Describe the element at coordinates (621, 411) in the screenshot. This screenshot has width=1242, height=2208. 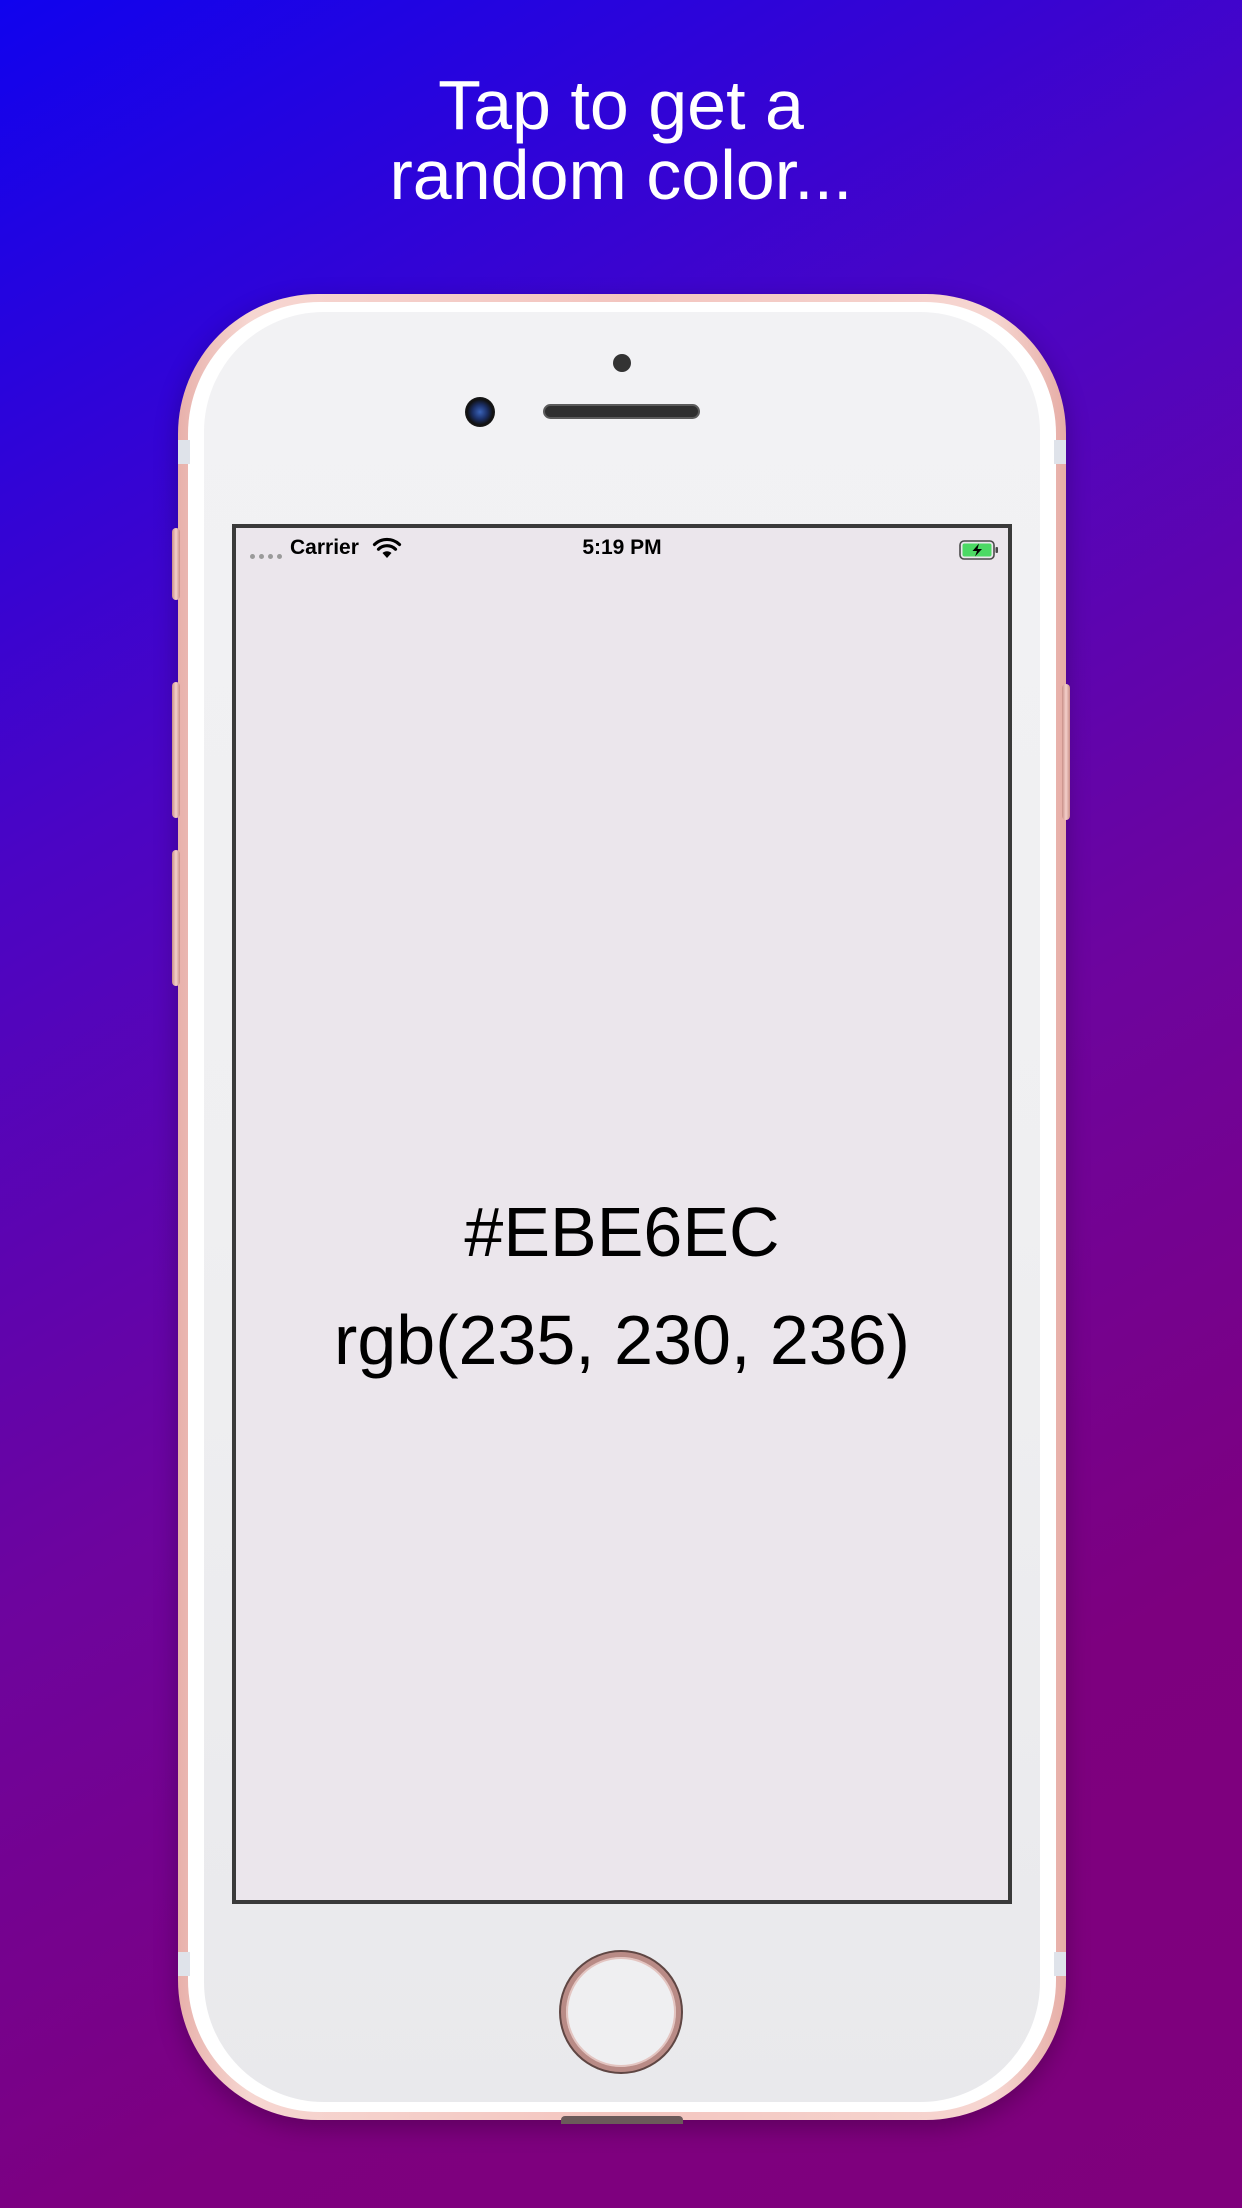
I see `earpiece-speaker` at that location.